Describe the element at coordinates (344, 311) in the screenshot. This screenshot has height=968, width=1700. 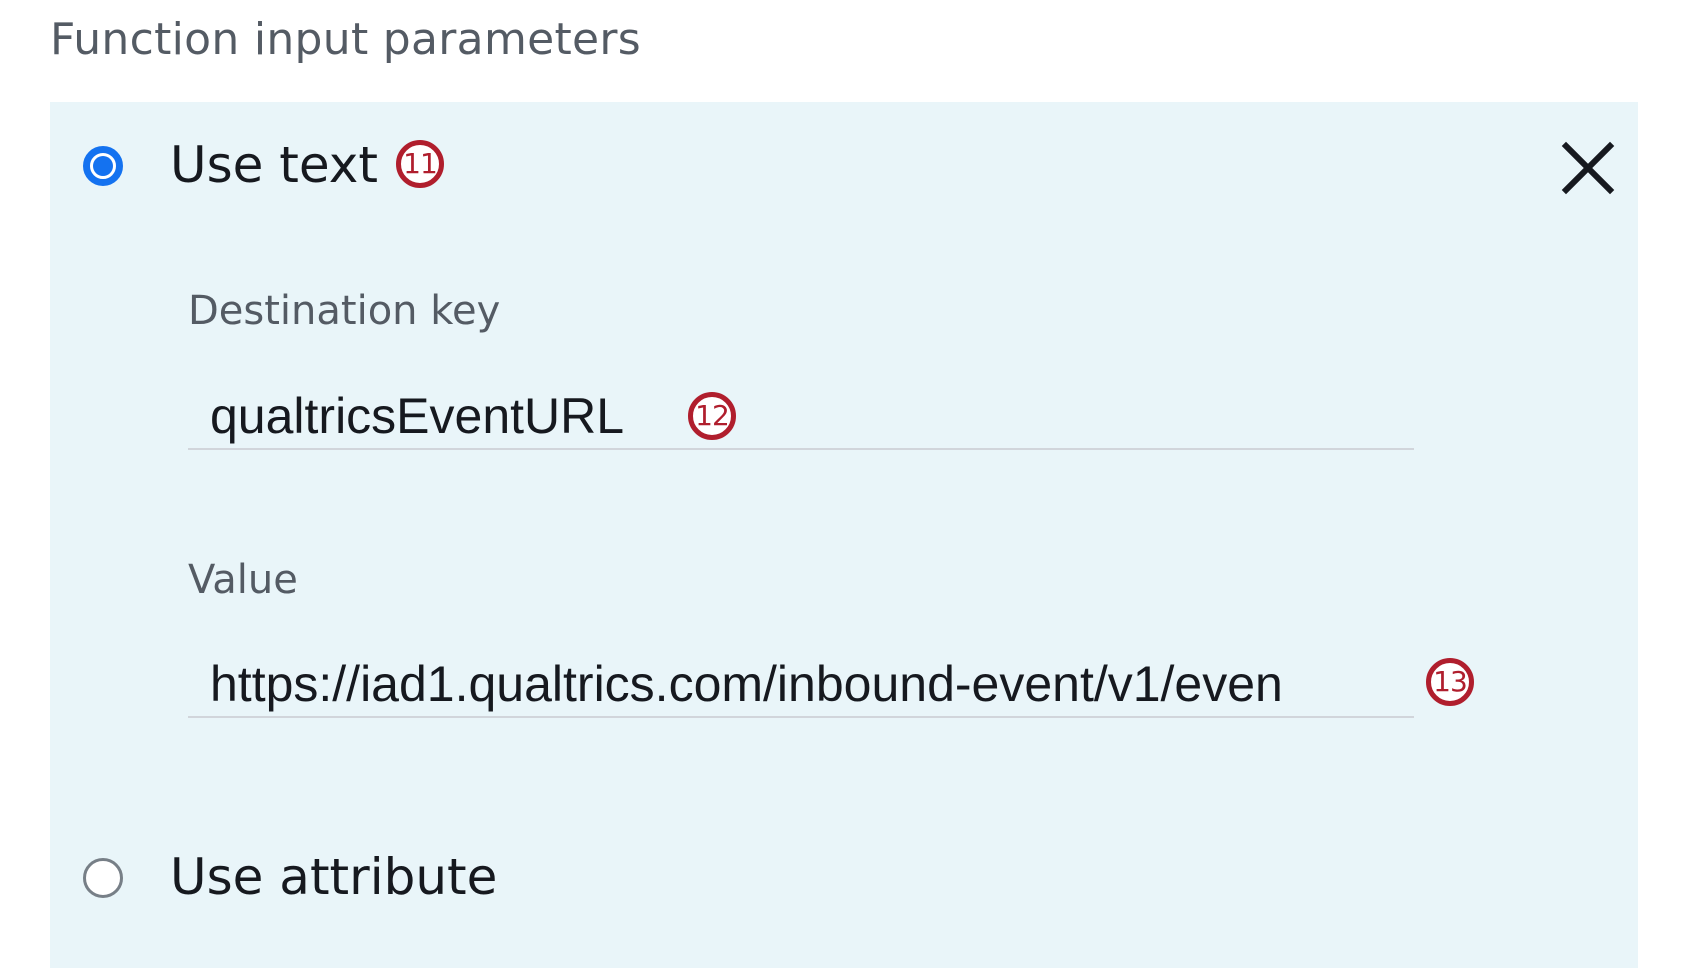
I see `destination-key-label: Destination key` at that location.